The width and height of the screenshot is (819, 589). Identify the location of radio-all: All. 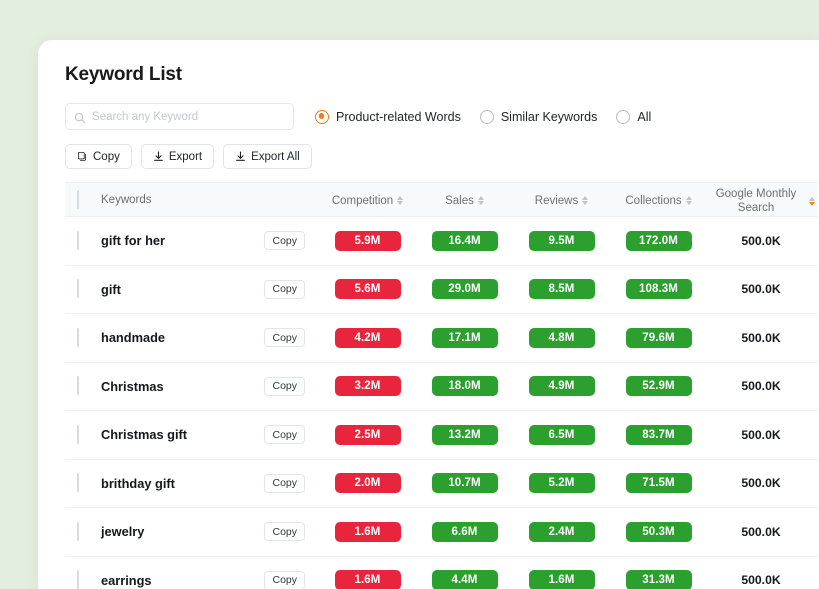
(634, 116).